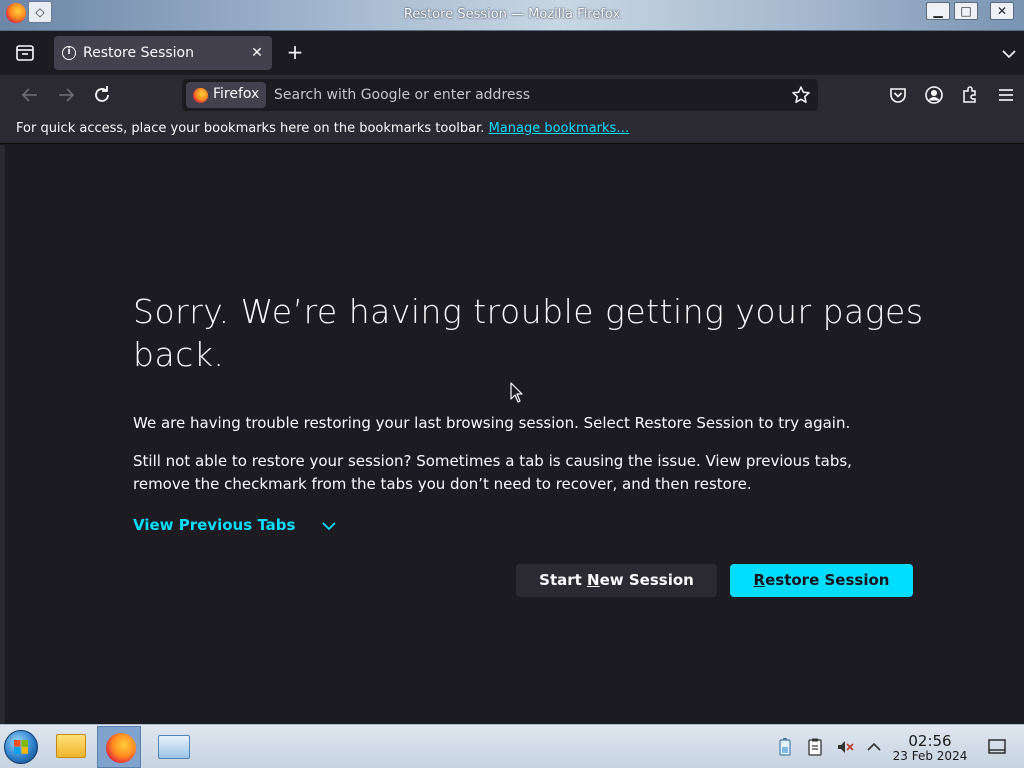 This screenshot has height=768, width=1024. I want to click on reload-icon, so click(102, 94).